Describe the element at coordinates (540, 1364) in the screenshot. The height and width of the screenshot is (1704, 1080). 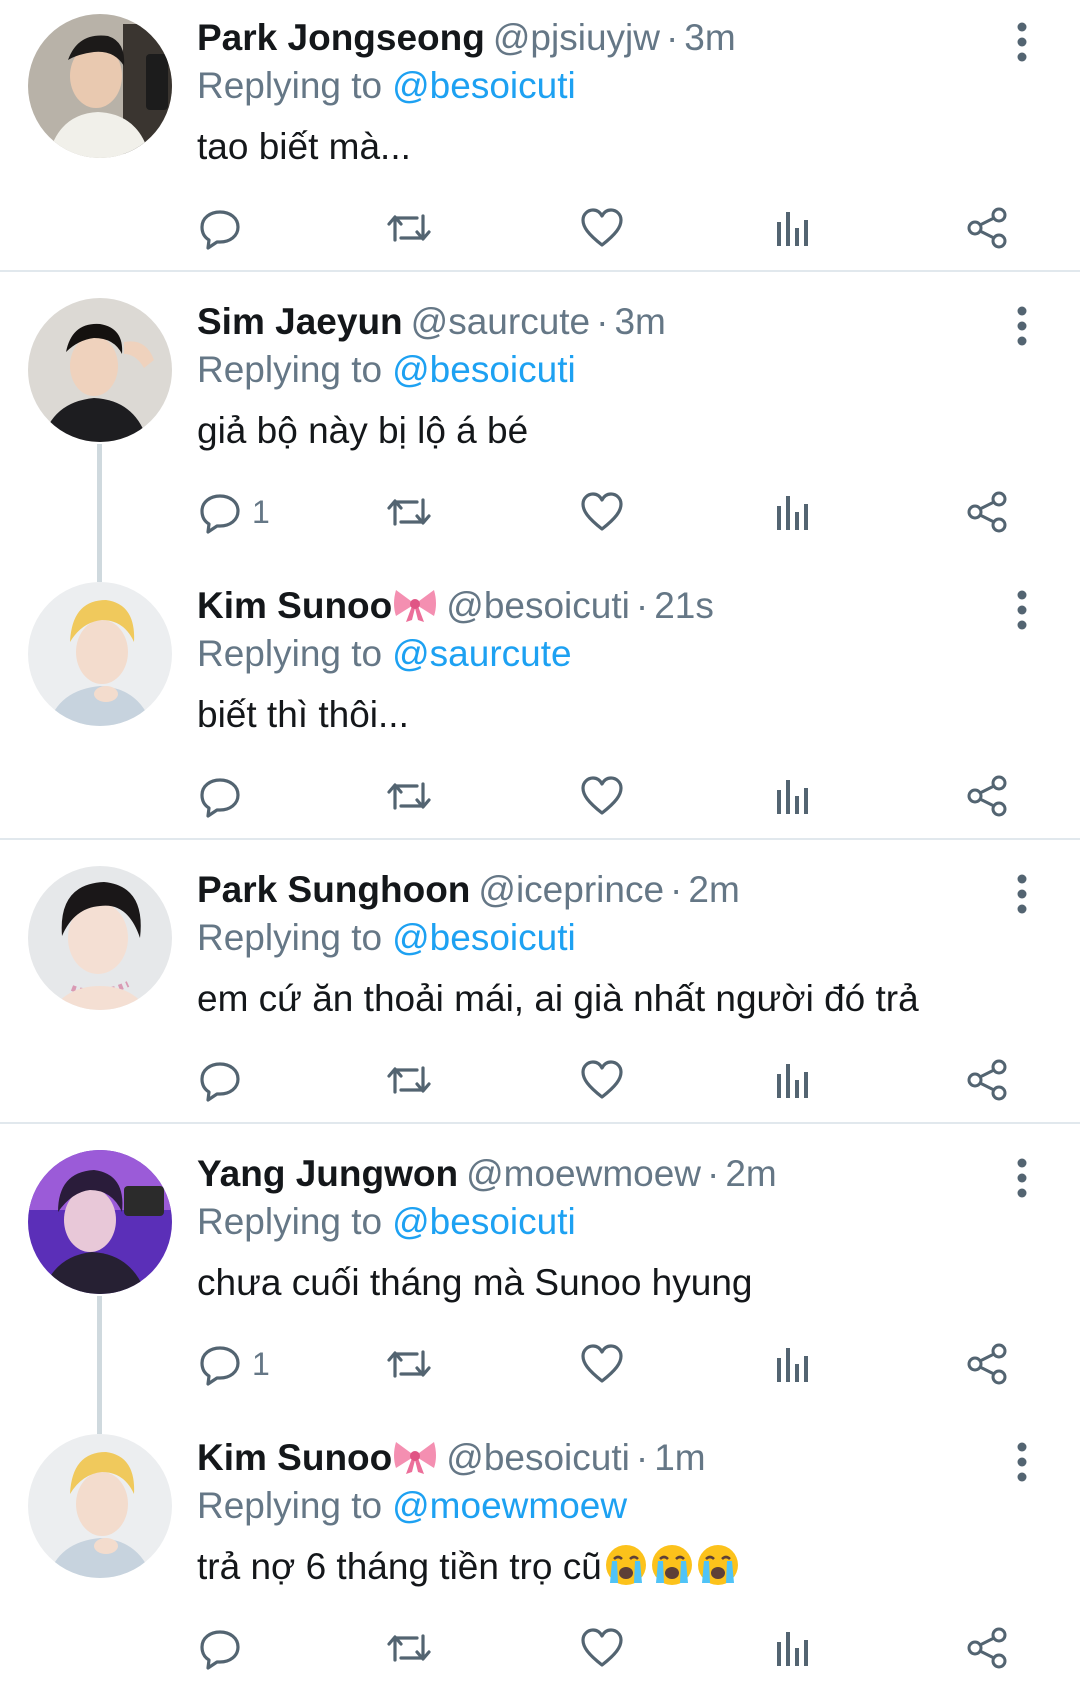
I see `action-bar: 1` at that location.